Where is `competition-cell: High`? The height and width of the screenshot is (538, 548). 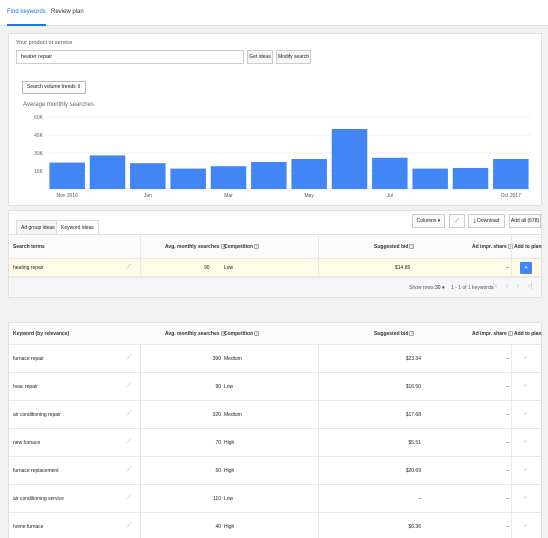 competition-cell: High is located at coordinates (229, 527).